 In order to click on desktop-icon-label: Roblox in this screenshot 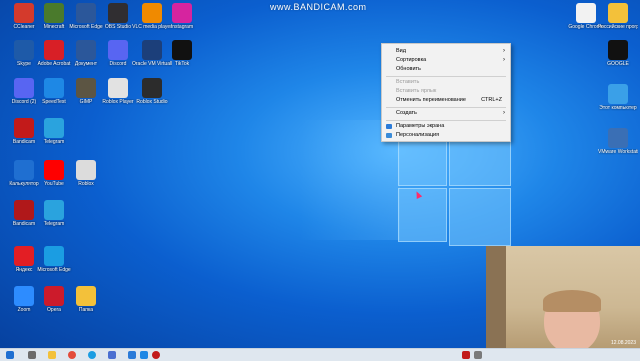, I will do `click(86, 184)`.